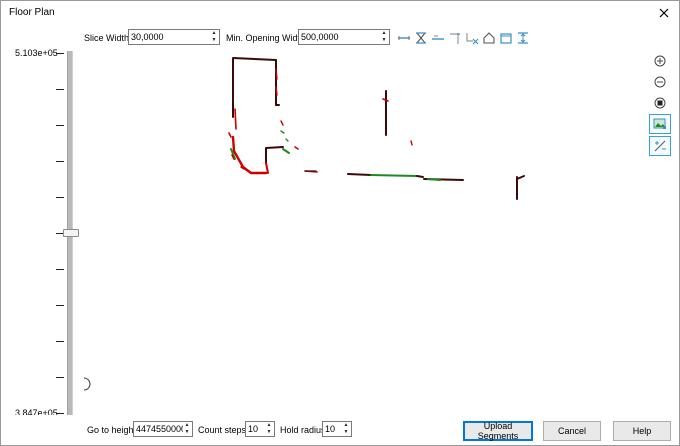 The image size is (680, 446). What do you see at coordinates (376, 128) in the screenshot?
I see `floor-plan-drawing` at bounding box center [376, 128].